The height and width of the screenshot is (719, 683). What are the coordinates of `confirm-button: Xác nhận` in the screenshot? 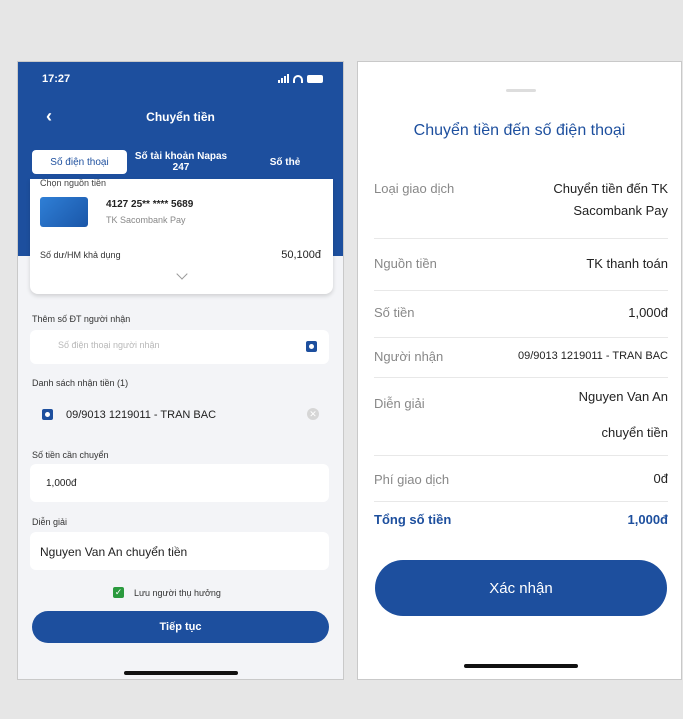 It's located at (521, 588).